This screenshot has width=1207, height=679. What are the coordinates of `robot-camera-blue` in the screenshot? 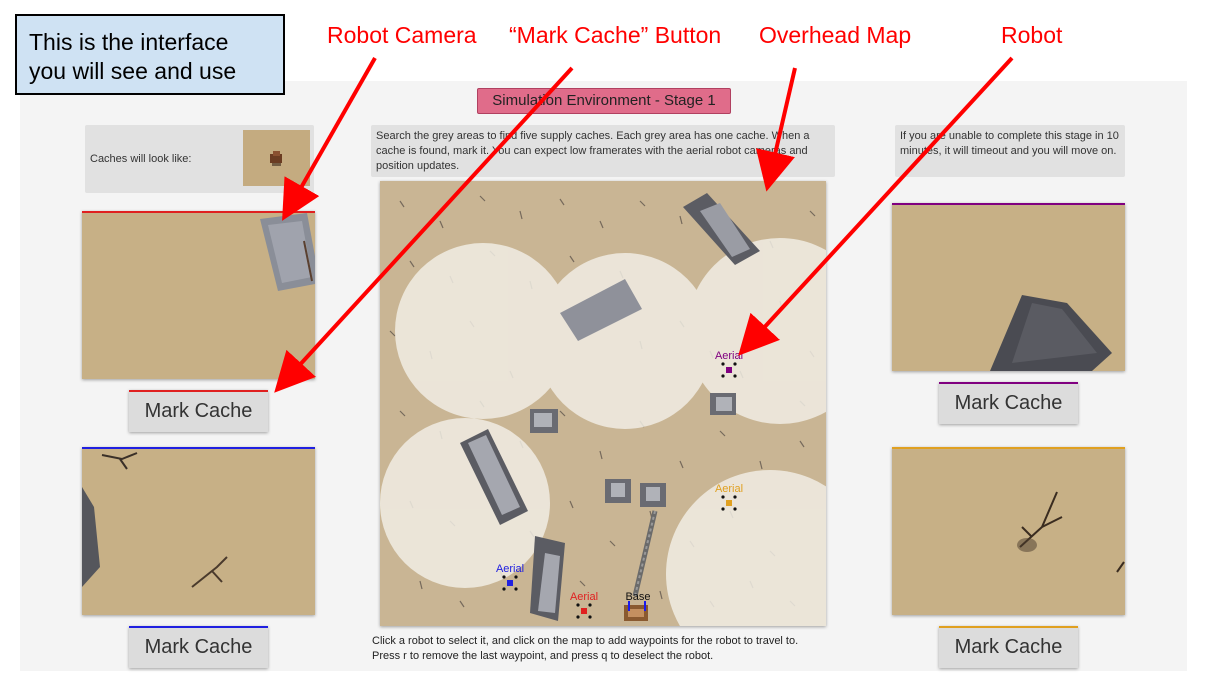 It's located at (198, 531).